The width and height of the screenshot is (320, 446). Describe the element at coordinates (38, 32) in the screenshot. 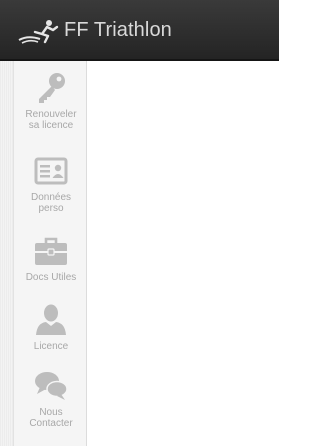

I see `triathlete-logo-icon` at that location.